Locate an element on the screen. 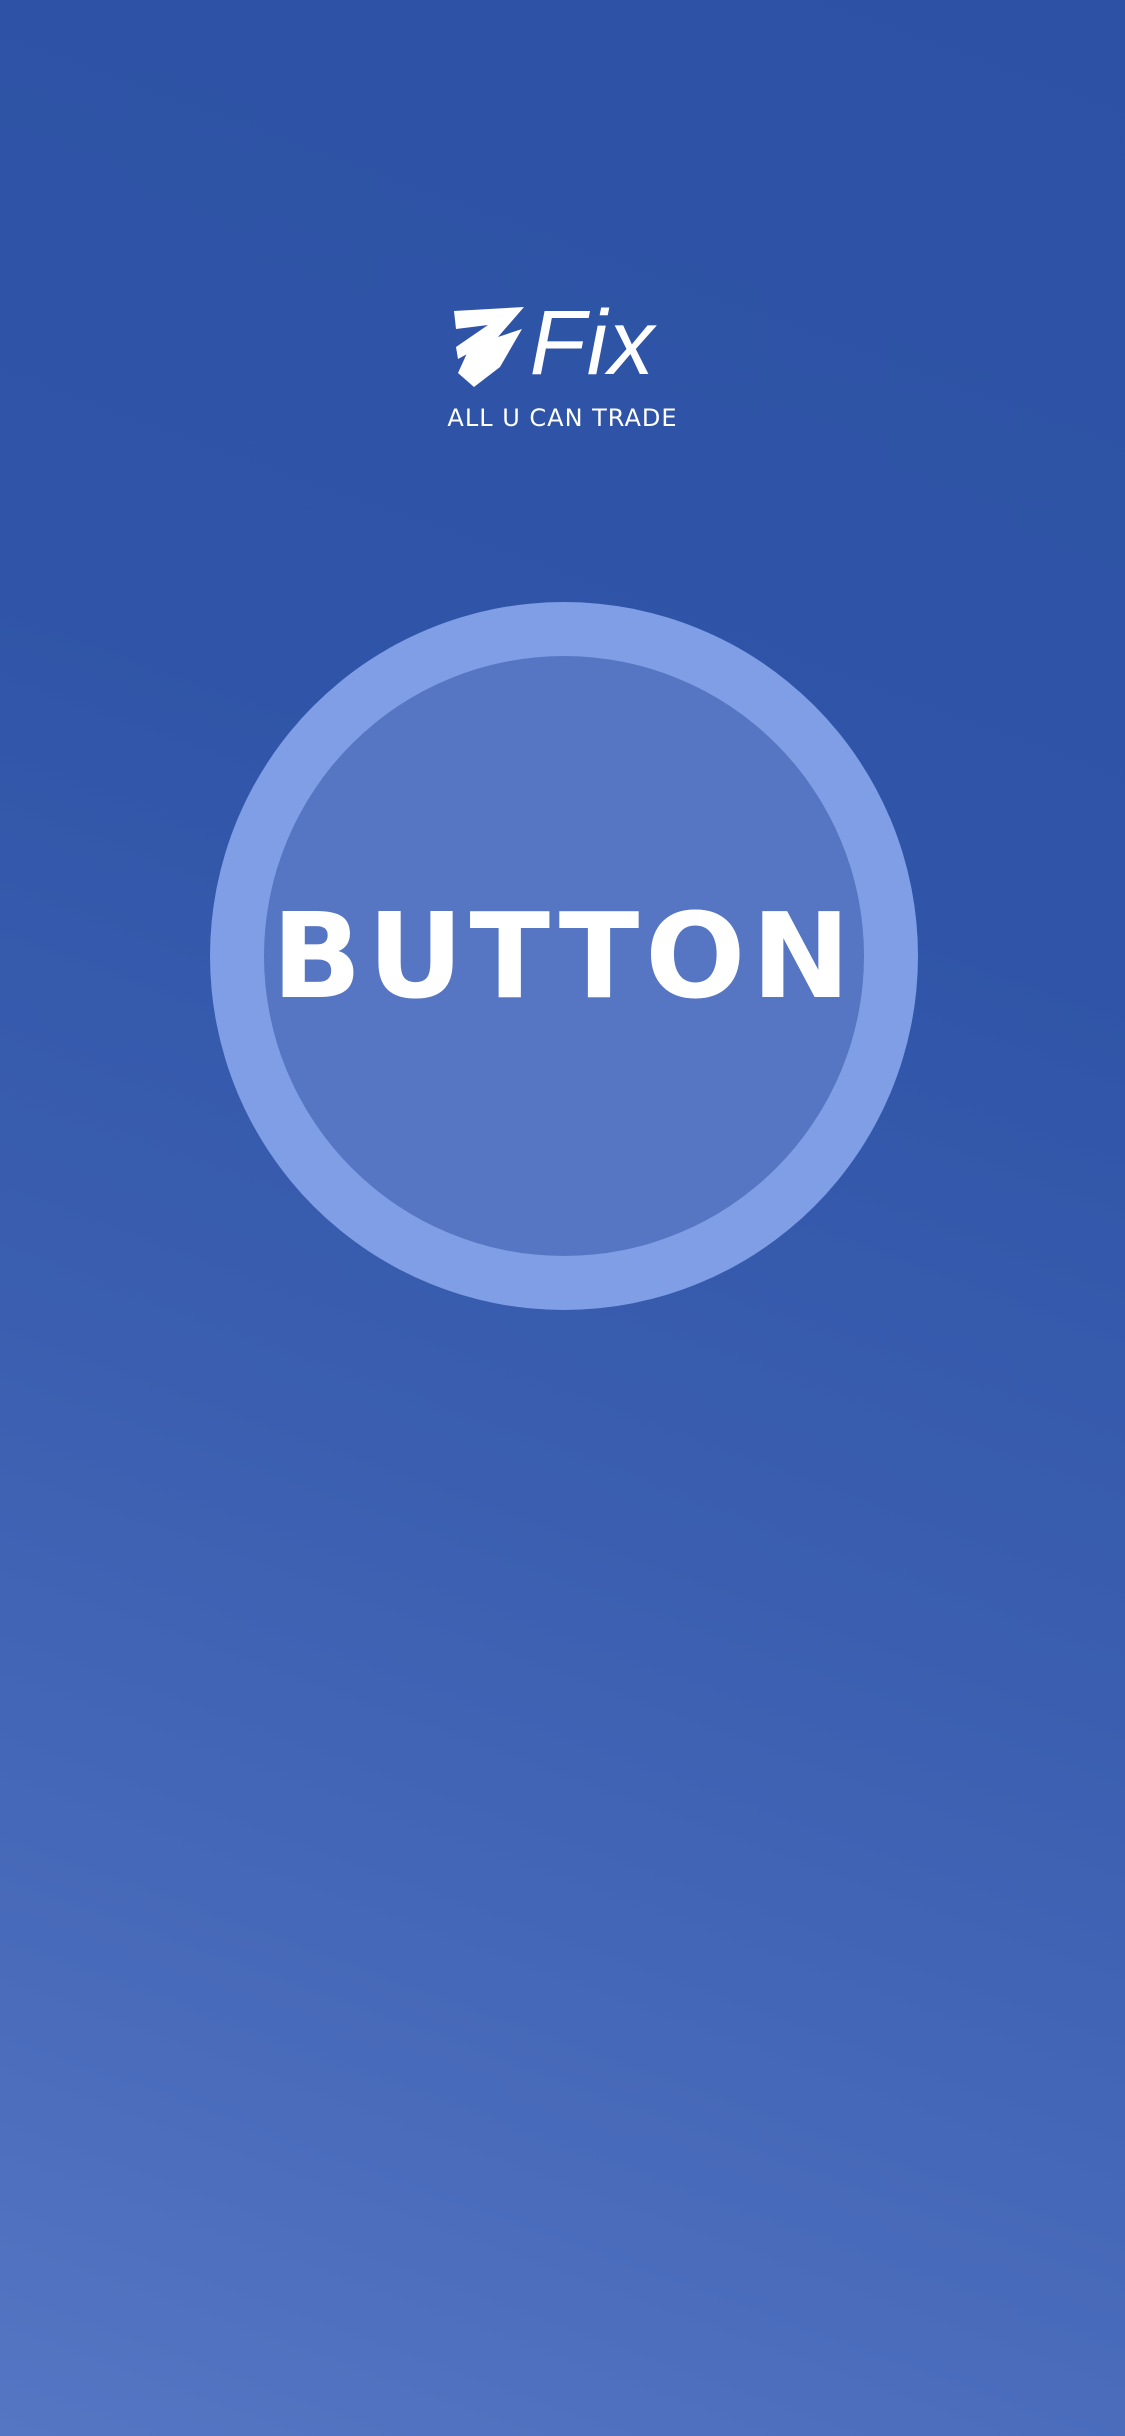  main-action-button-label: BUTTON is located at coordinates (564, 956).